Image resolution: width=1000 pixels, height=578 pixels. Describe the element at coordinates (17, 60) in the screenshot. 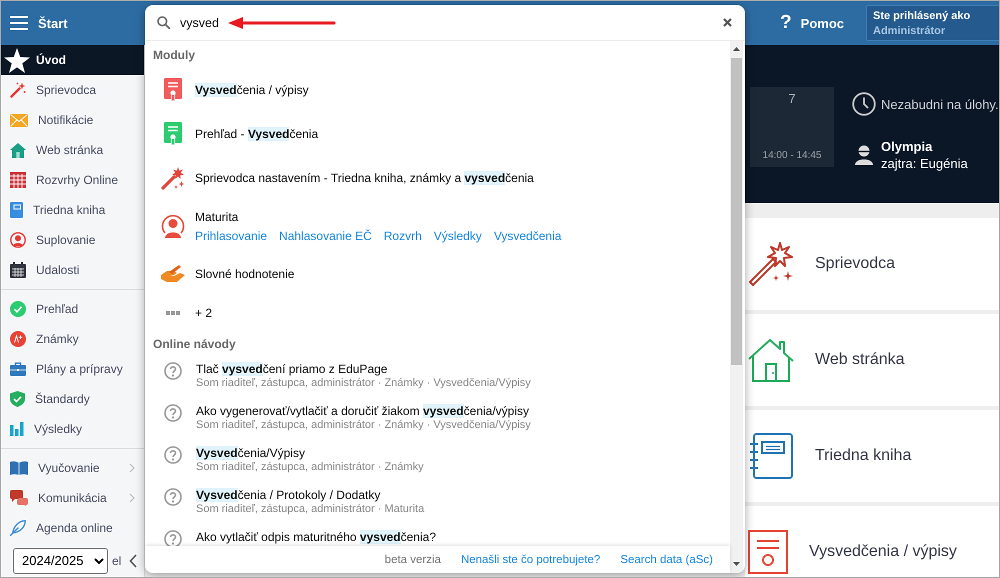

I see `star-icon` at that location.